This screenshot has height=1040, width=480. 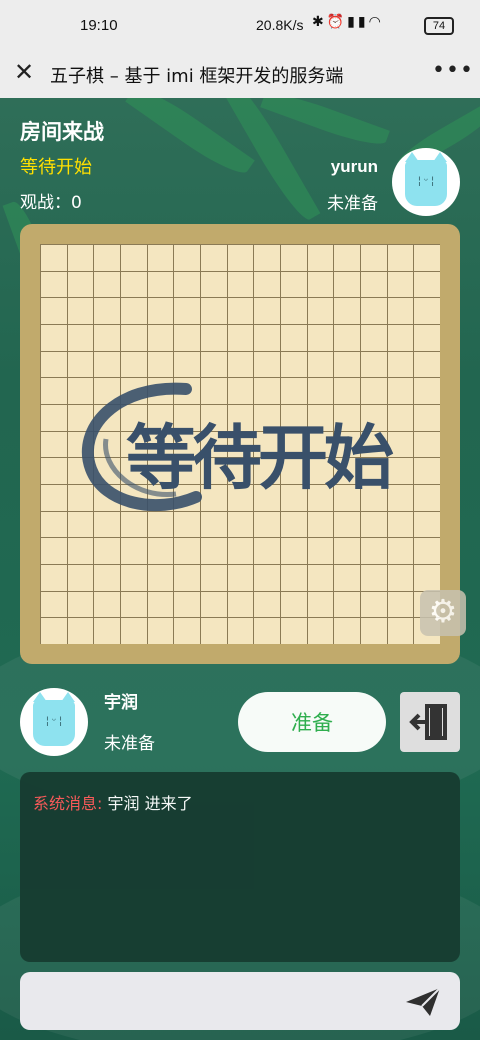 I want to click on settings-button: ⚙, so click(x=443, y=613).